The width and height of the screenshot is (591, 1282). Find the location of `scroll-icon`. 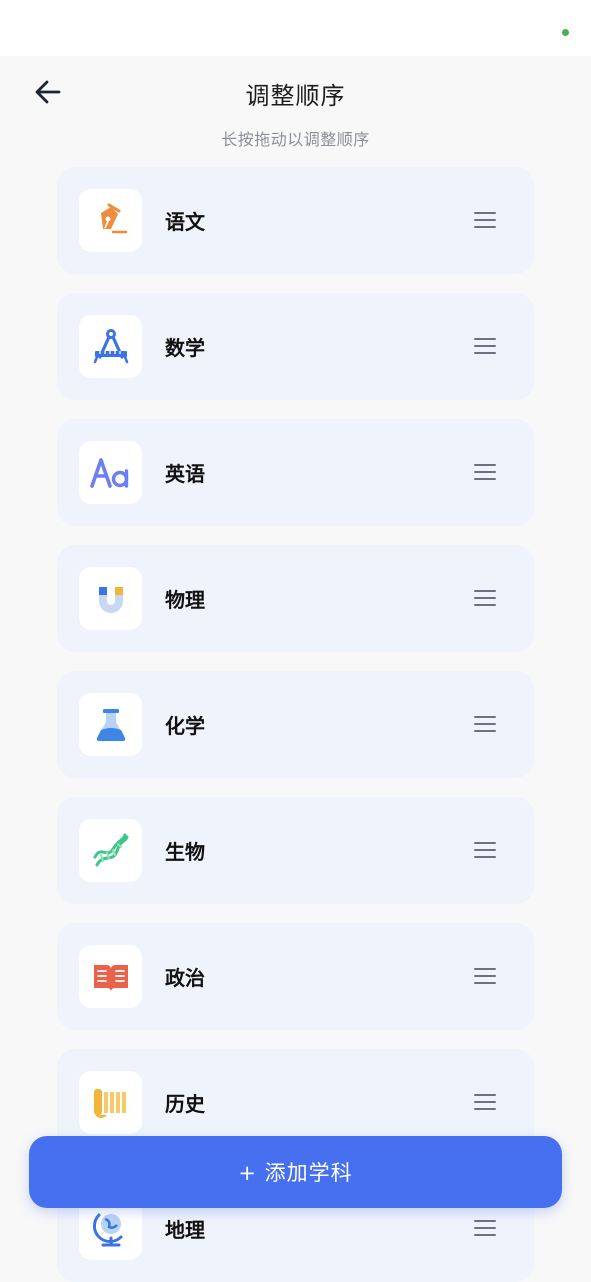

scroll-icon is located at coordinates (109, 1103).